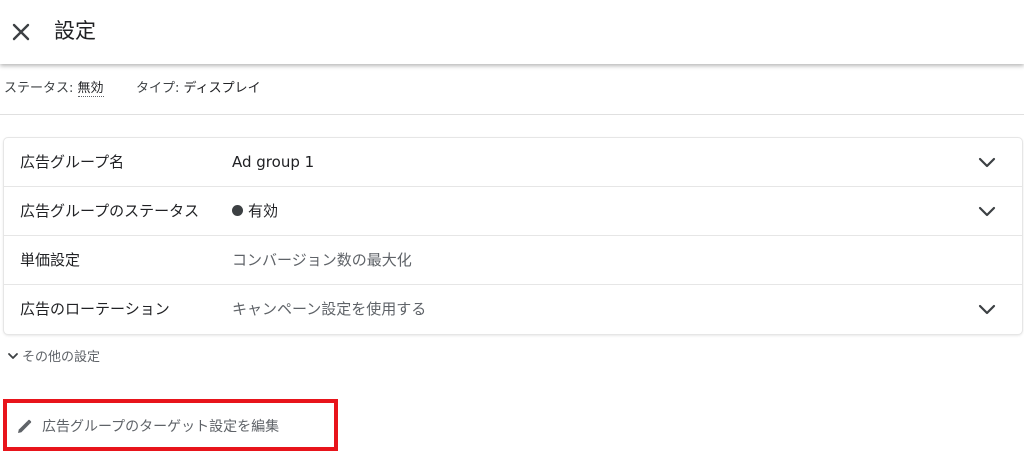 This screenshot has width=1024, height=473. What do you see at coordinates (513, 211) in the screenshot?
I see `setting-row-ad-group-status: 広告グループのステータス 有効` at bounding box center [513, 211].